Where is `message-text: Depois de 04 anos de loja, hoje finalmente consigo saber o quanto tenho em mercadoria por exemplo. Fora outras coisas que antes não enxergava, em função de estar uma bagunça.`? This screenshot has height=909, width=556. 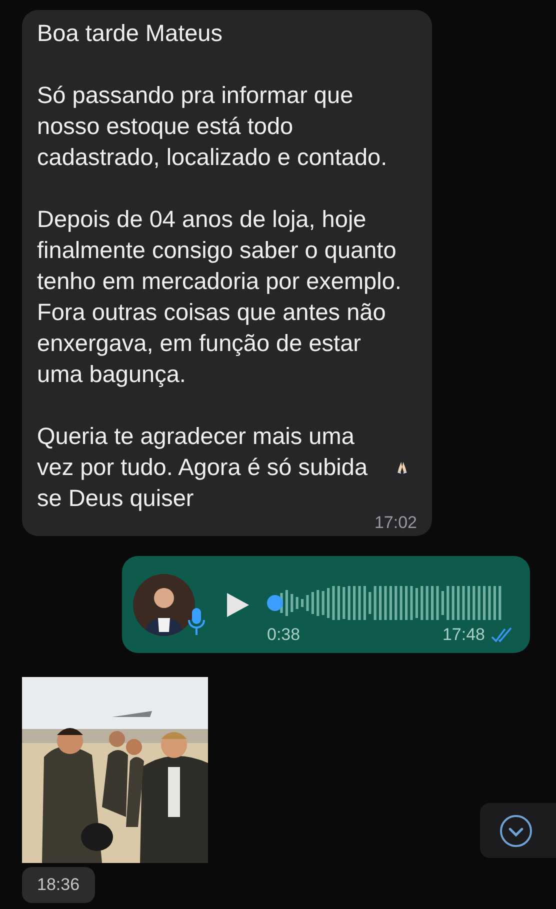
message-text: Depois de 04 anos de loja, hoje finalmente consigo saber o quanto tenho em mercadoria por exemplo. Fora outras coisas que antes não enxergava, em função de estar uma bagunça. is located at coordinates (219, 297).